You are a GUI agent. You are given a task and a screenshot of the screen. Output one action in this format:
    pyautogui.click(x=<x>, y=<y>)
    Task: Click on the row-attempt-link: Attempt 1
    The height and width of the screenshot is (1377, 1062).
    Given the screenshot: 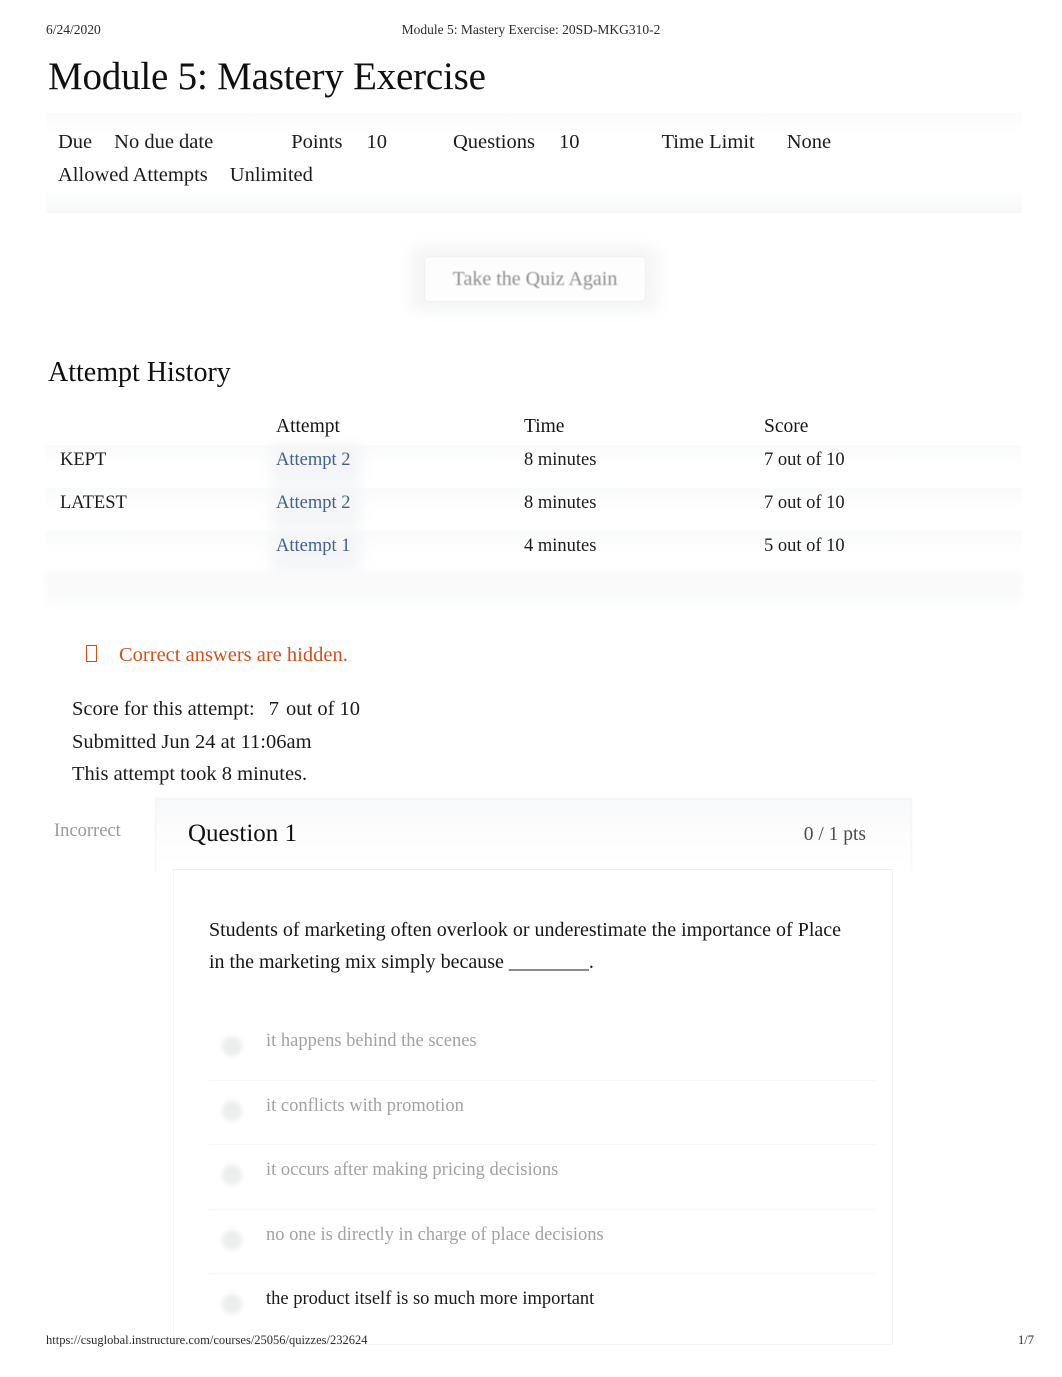 What is the action you would take?
    pyautogui.click(x=313, y=546)
    